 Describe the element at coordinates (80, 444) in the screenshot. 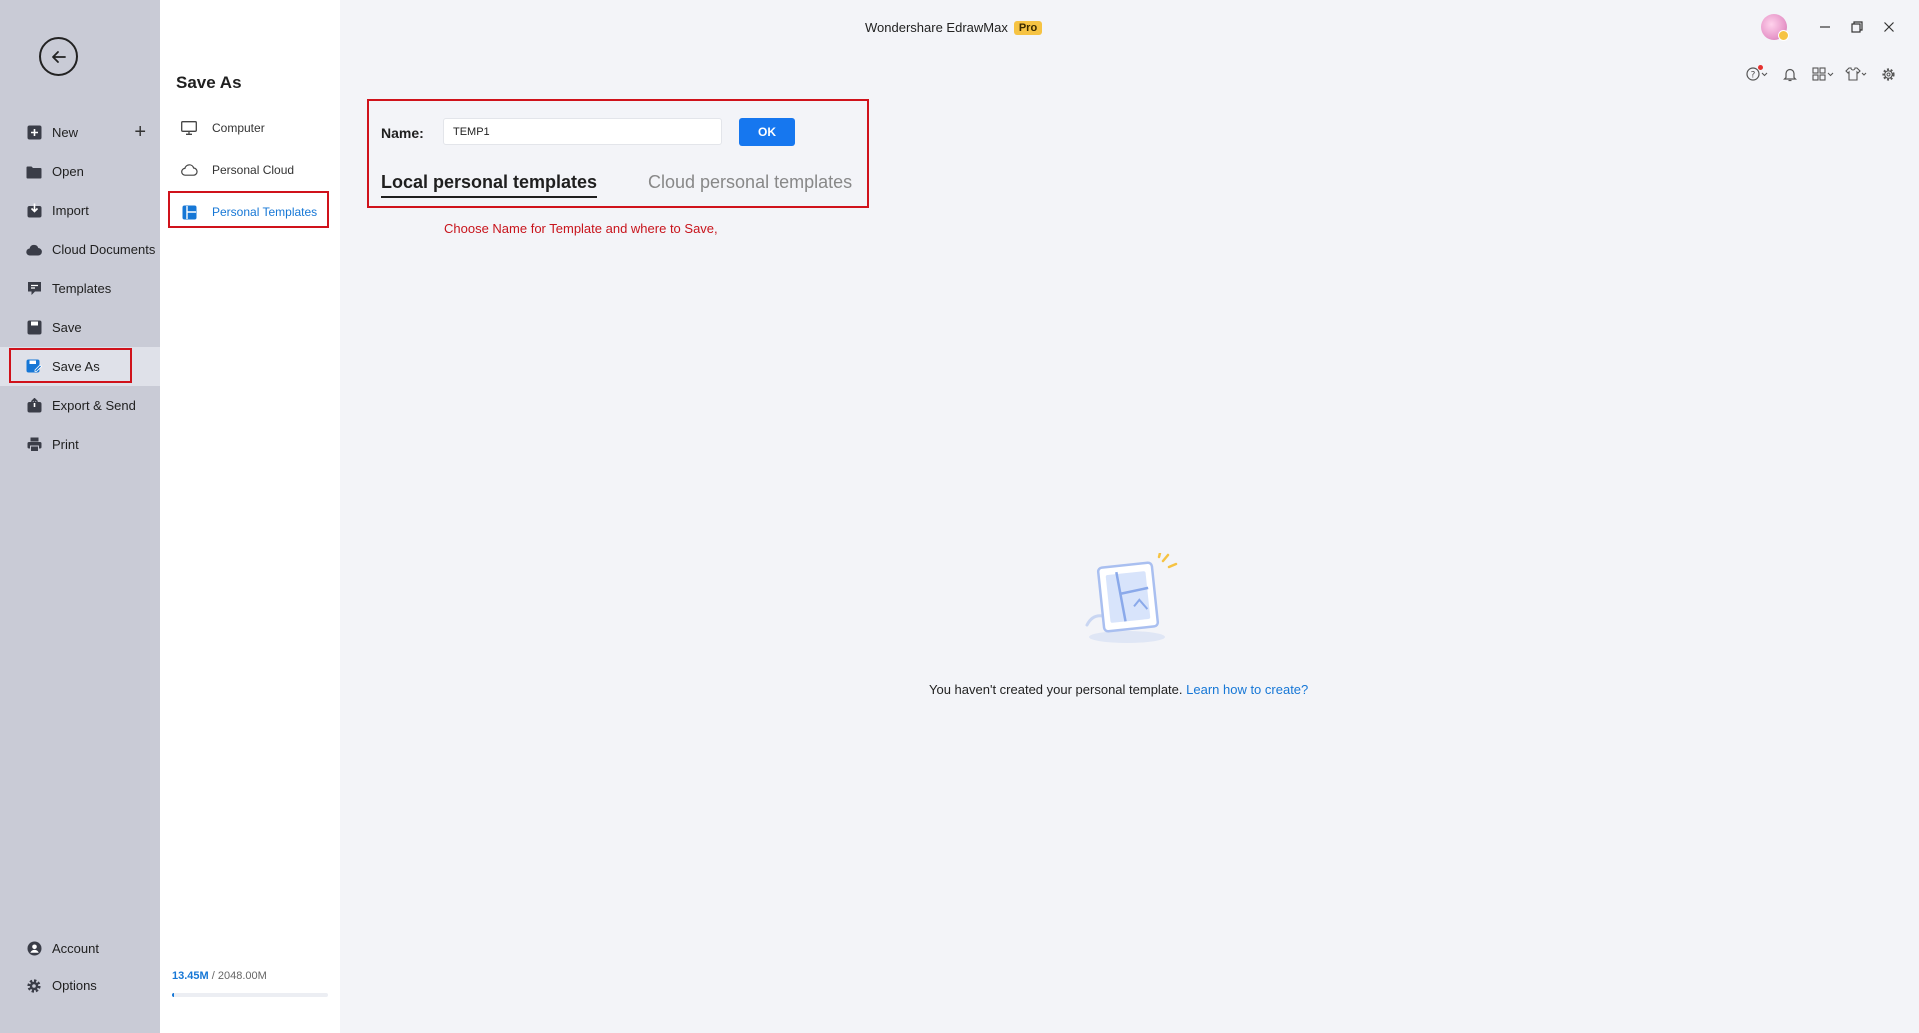

I see `nav-item-print: Print` at that location.